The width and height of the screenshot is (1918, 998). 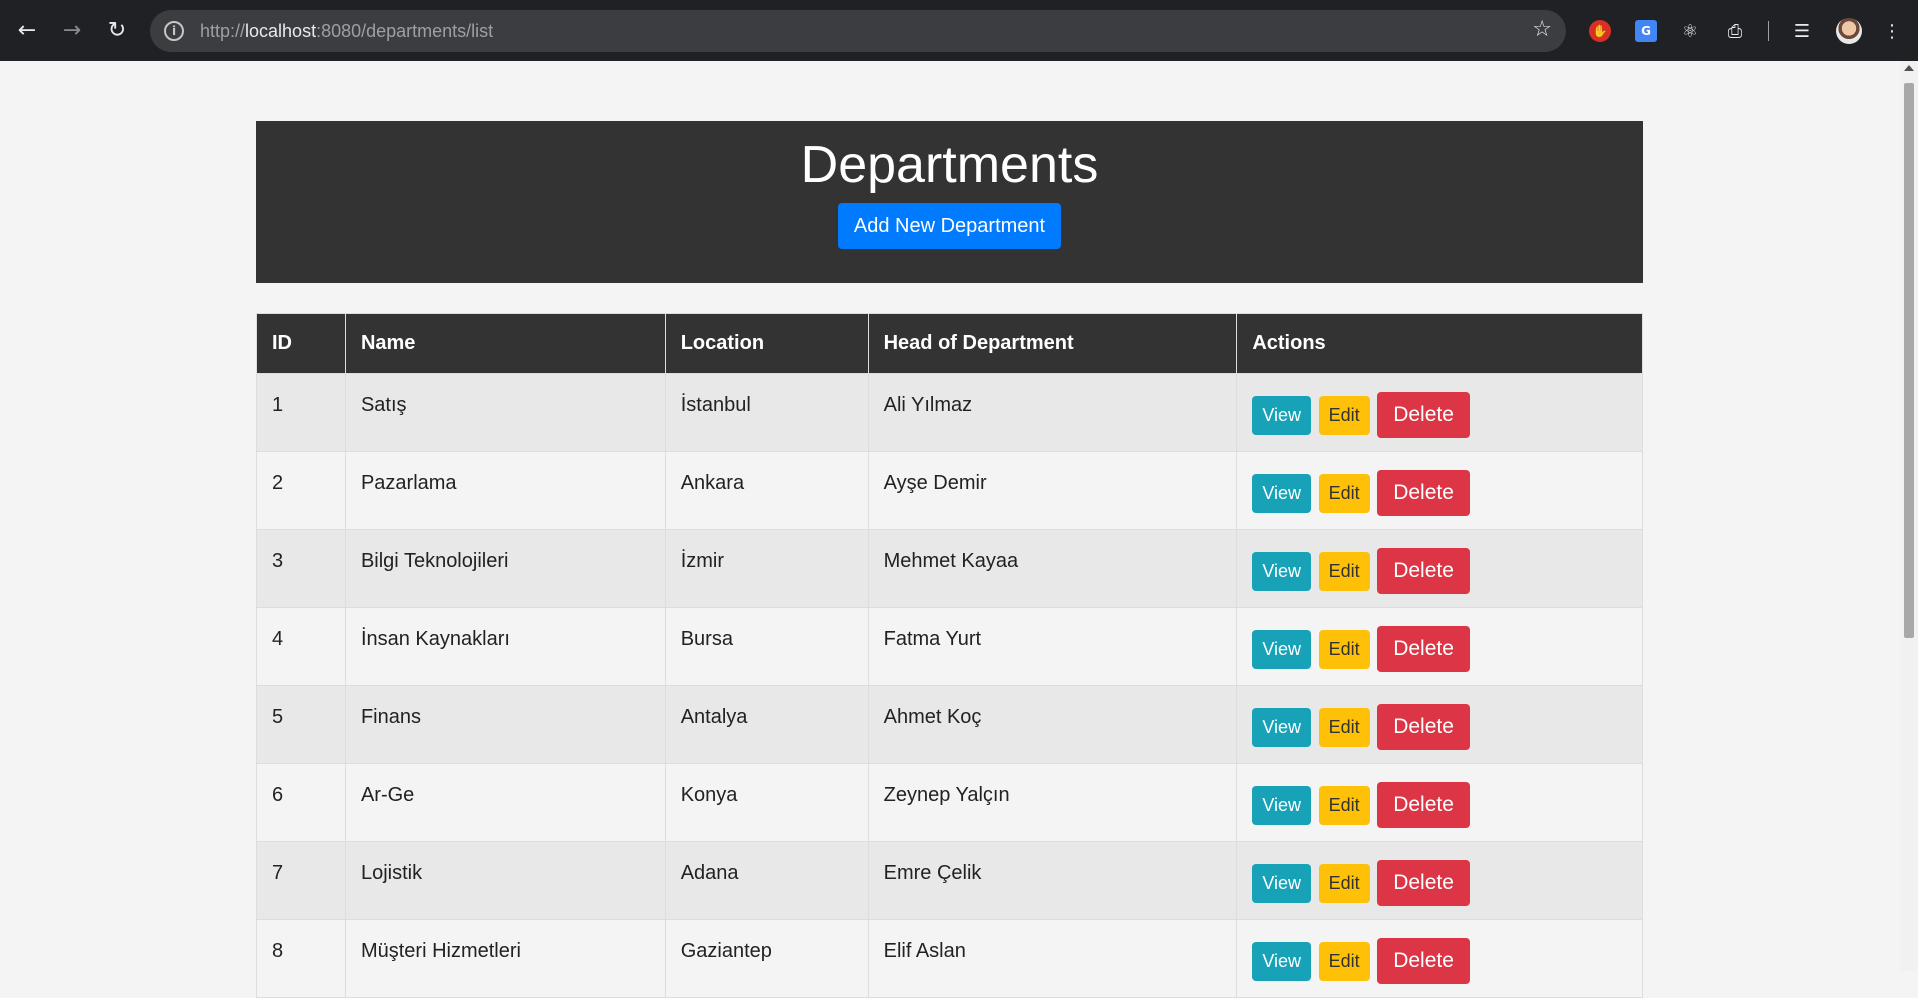 I want to click on table-row: 1 Satış İstanbul Ali Yılmaz View Edit Delete, so click(x=949, y=412).